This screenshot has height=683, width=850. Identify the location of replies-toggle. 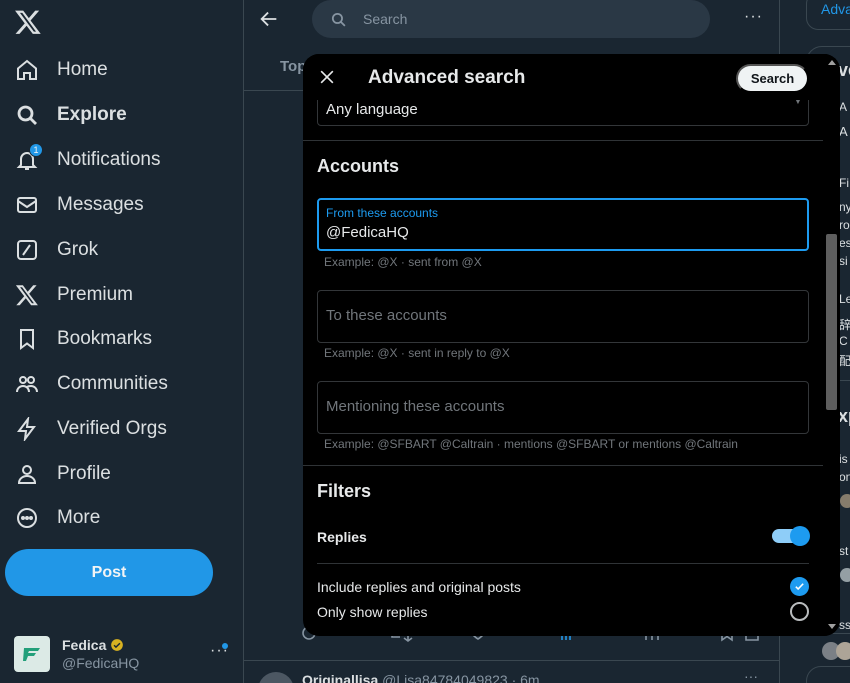
(791, 536).